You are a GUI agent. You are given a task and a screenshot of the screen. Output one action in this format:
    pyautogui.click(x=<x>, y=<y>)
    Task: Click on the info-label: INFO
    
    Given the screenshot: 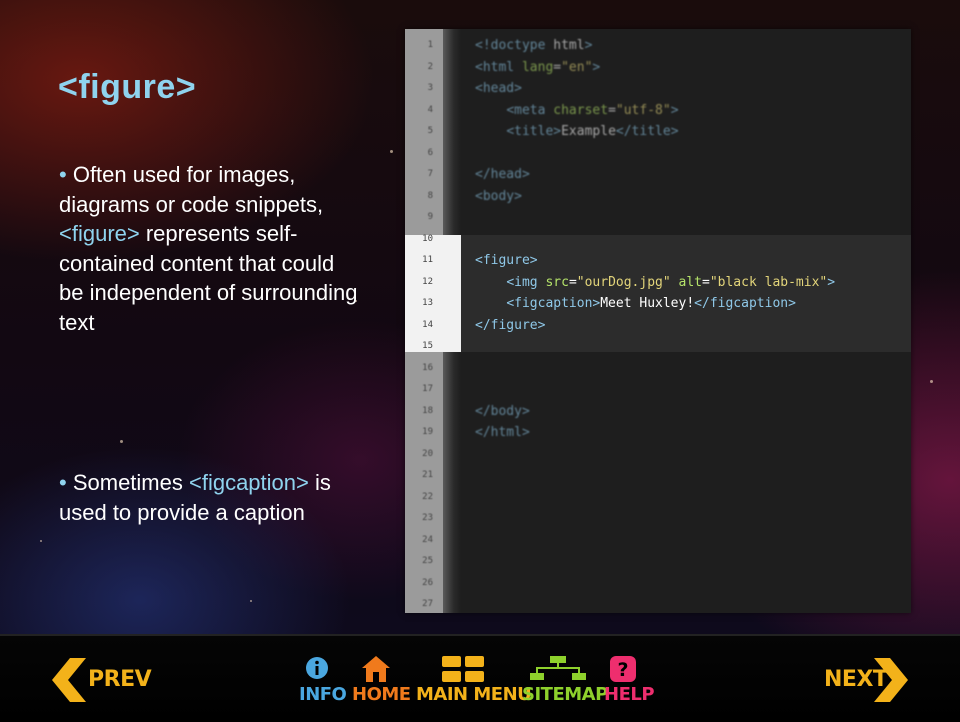 What is the action you would take?
    pyautogui.click(x=323, y=694)
    